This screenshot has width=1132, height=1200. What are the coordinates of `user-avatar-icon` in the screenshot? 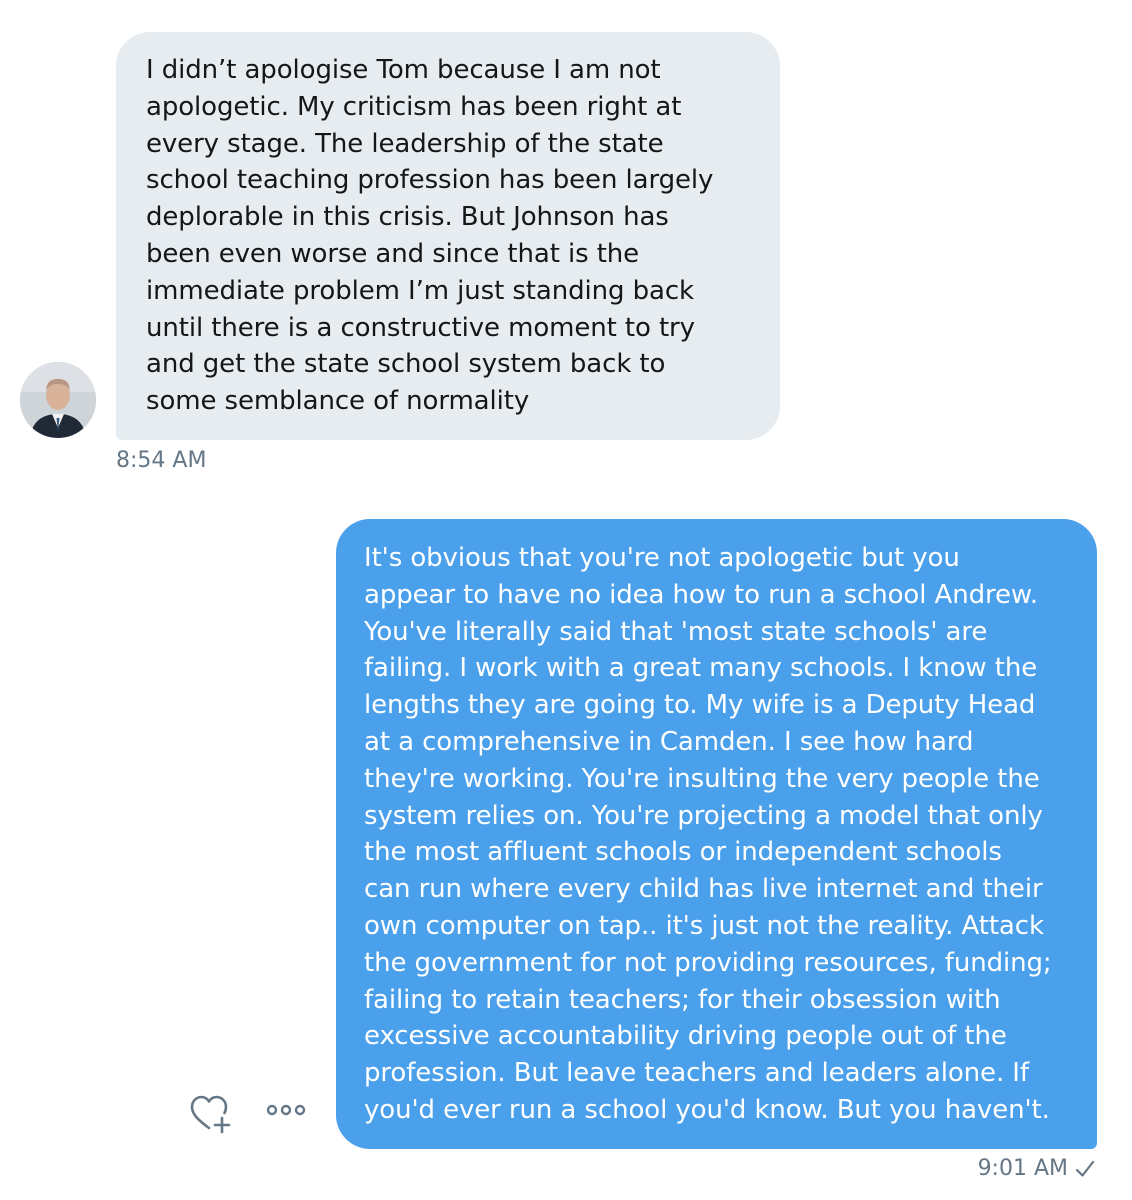 It's located at (58, 400).